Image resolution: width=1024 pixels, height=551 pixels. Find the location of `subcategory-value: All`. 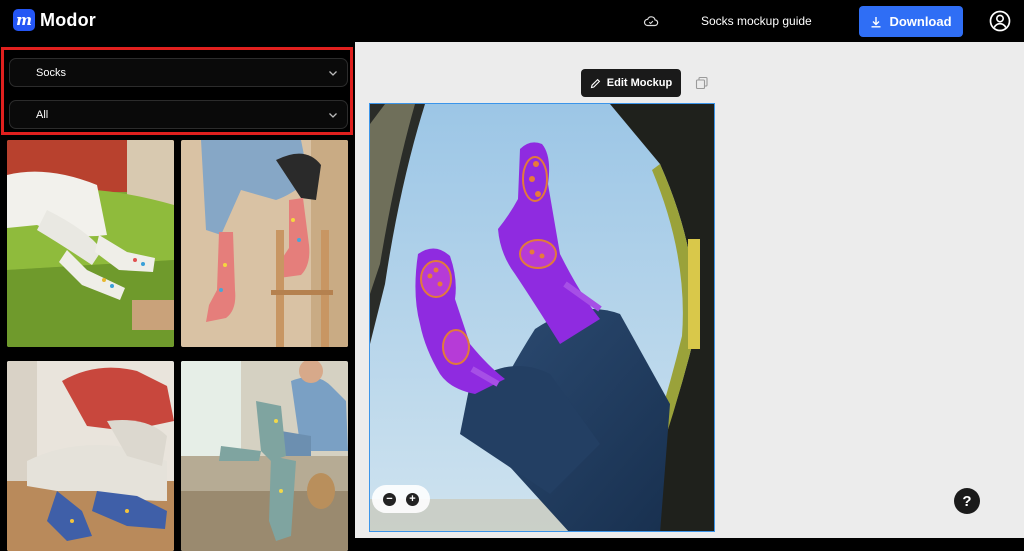

subcategory-value: All is located at coordinates (42, 114).